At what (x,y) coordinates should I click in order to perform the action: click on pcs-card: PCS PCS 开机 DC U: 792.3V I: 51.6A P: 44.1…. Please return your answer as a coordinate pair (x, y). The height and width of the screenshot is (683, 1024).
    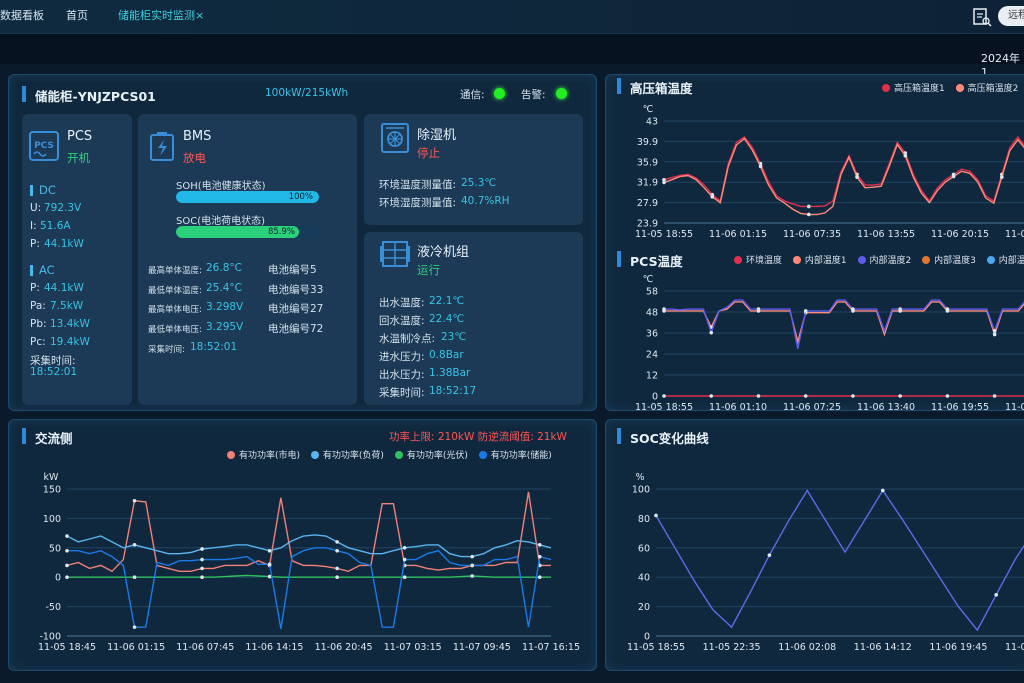
    Looking at the image, I should click on (77, 259).